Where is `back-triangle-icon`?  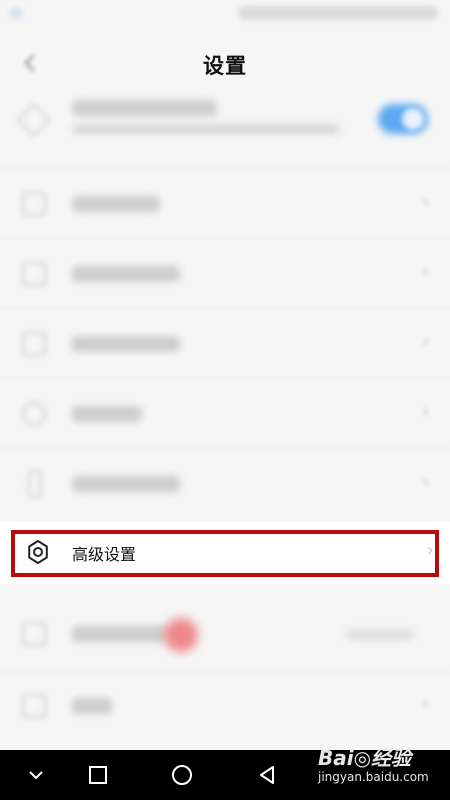
back-triangle-icon is located at coordinates (267, 775).